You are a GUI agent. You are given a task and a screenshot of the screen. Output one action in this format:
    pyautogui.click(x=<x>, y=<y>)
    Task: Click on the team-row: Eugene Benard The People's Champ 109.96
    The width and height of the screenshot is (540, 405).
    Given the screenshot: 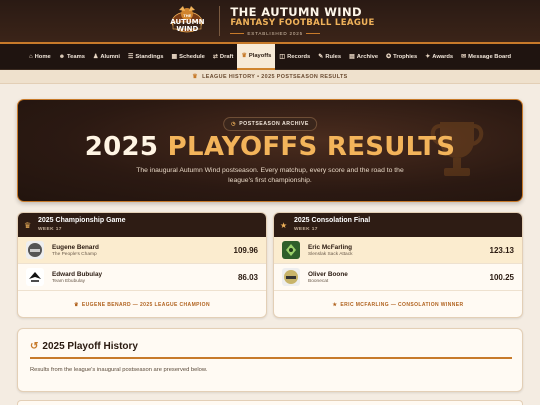 What is the action you would take?
    pyautogui.click(x=142, y=250)
    